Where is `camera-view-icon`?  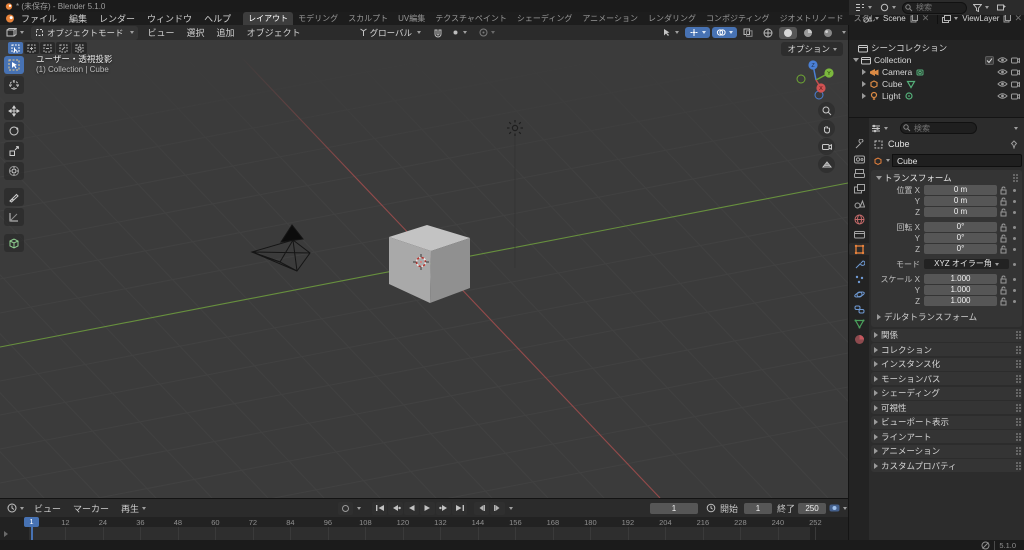 camera-view-icon is located at coordinates (826, 146).